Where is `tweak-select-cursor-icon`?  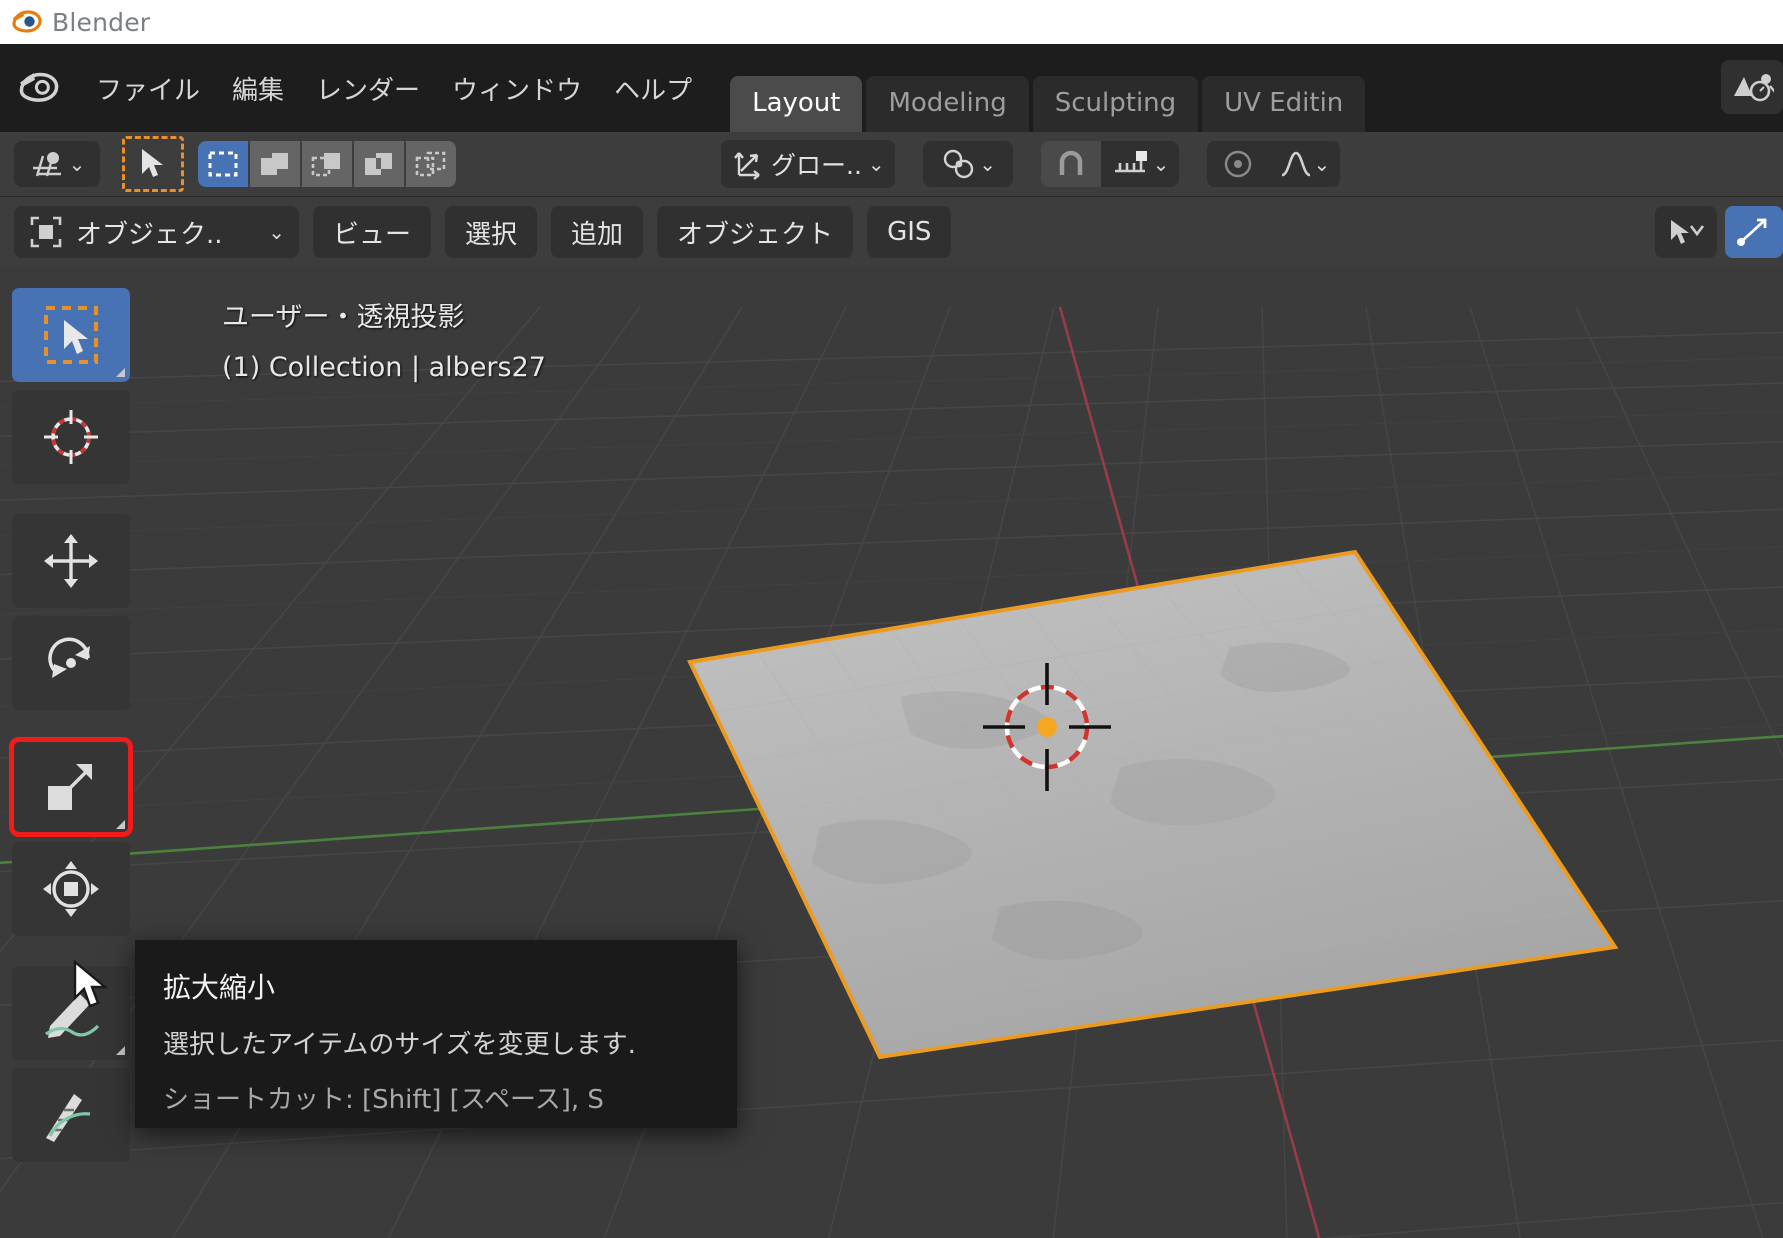 tweak-select-cursor-icon is located at coordinates (153, 164).